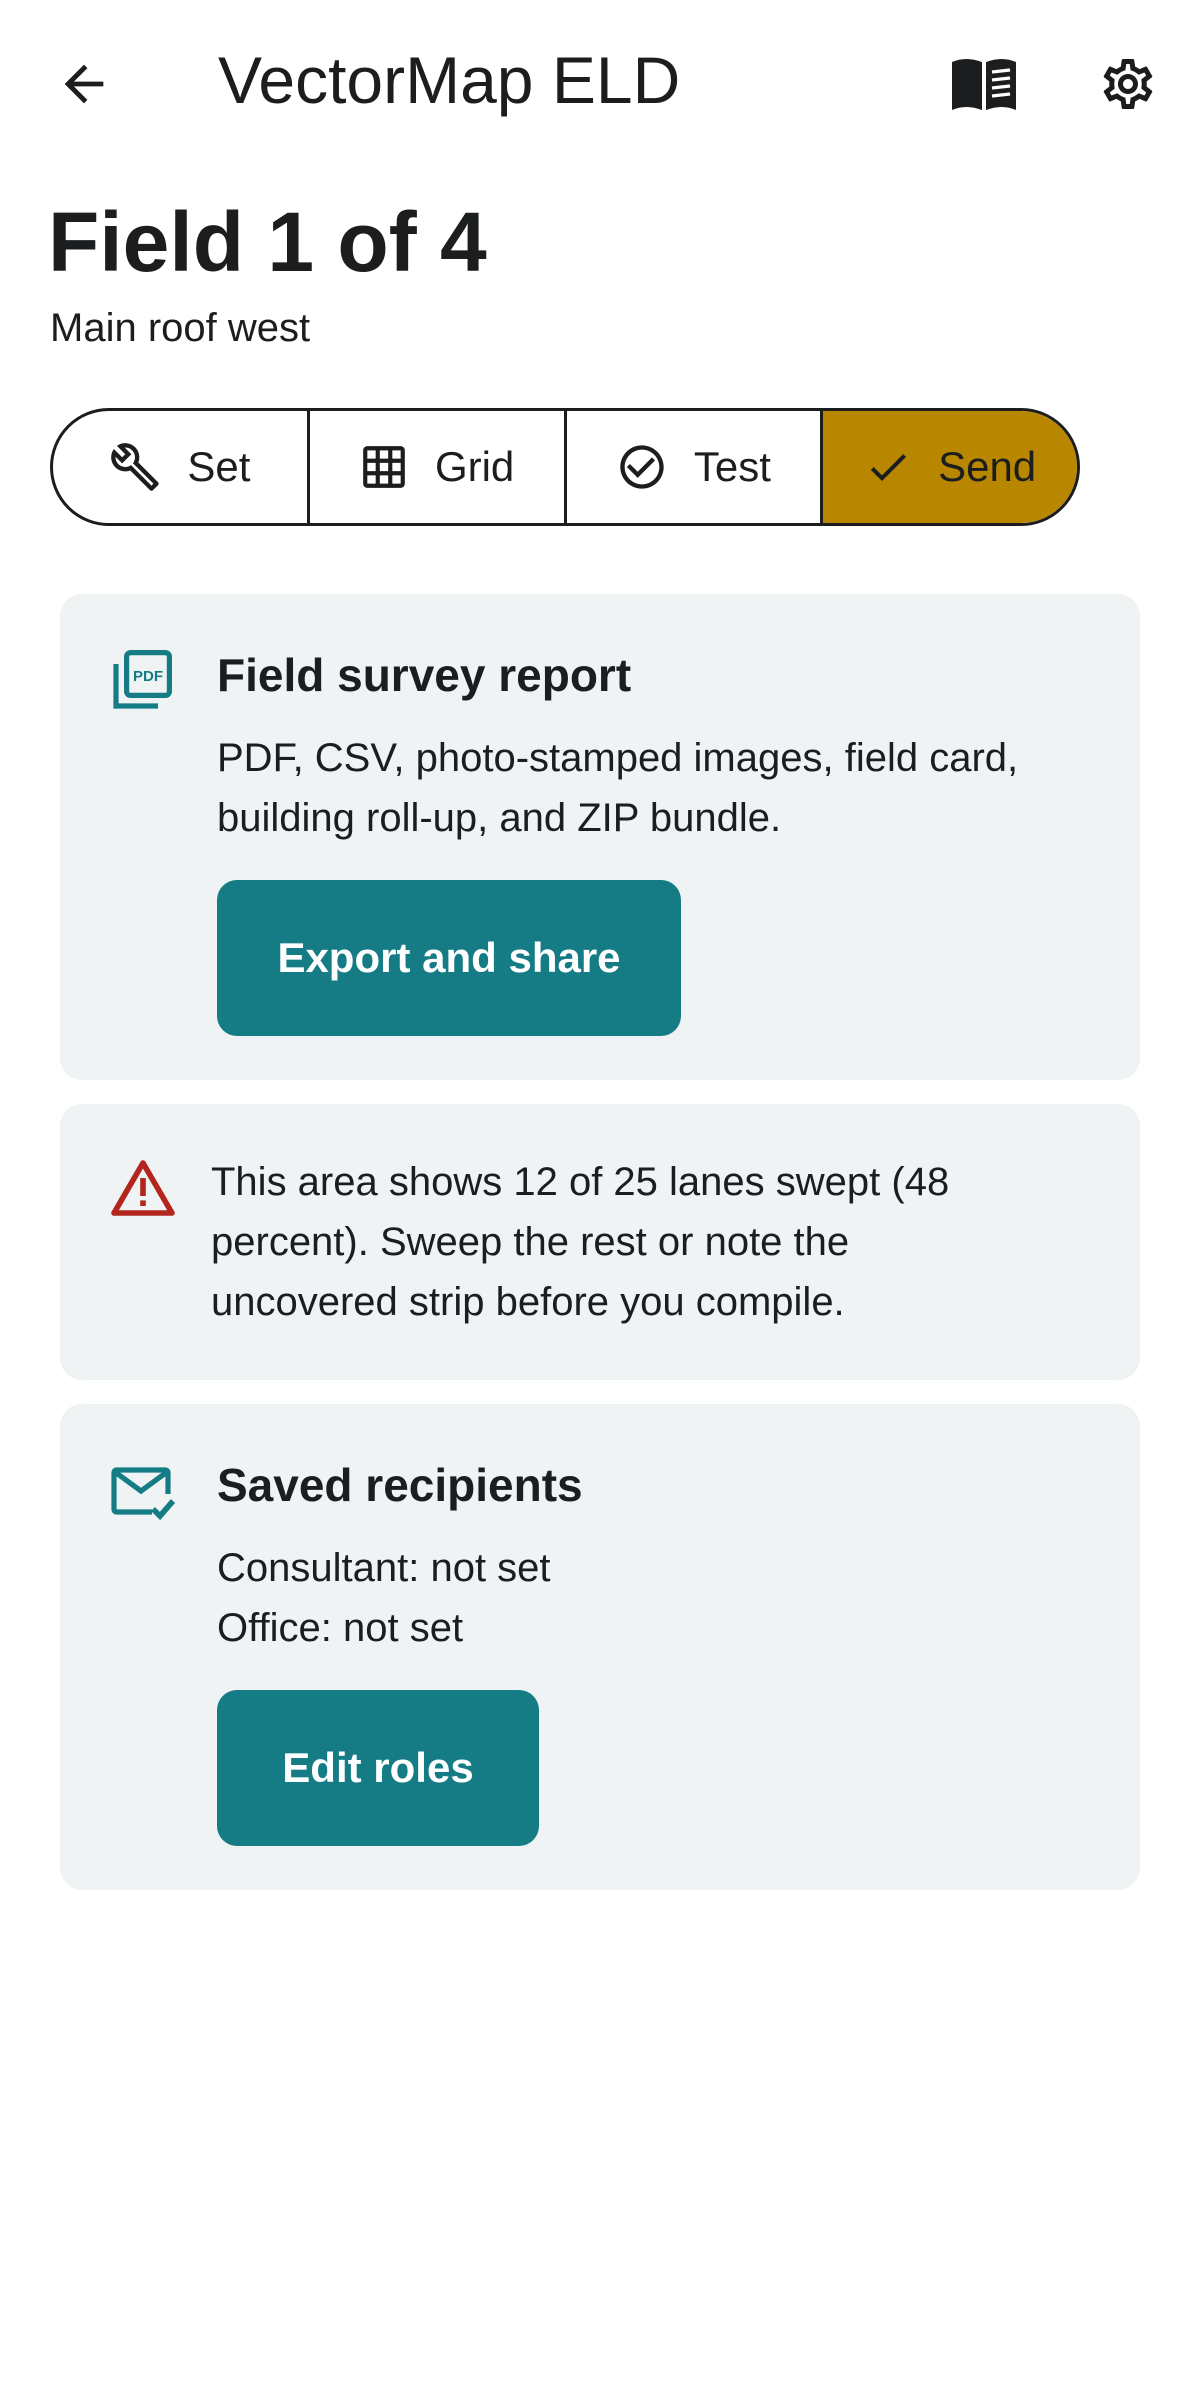 The height and width of the screenshot is (2400, 1200). I want to click on arrow-left-icon, so click(84, 84).